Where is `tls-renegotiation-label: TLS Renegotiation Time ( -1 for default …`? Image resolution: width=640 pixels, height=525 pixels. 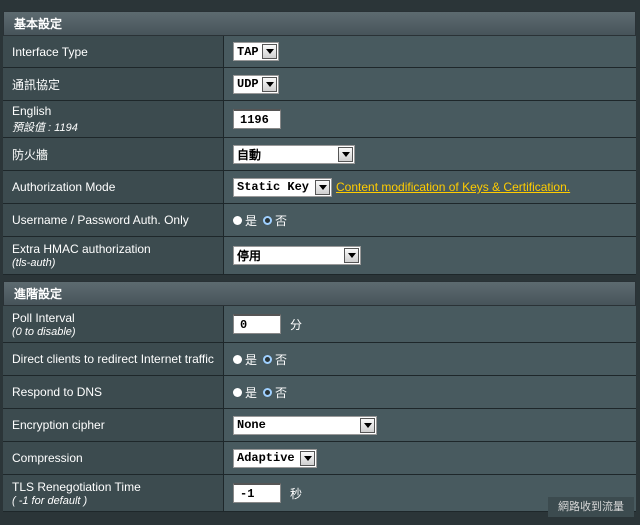 tls-renegotiation-label: TLS Renegotiation Time ( -1 for default … is located at coordinates (113, 493).